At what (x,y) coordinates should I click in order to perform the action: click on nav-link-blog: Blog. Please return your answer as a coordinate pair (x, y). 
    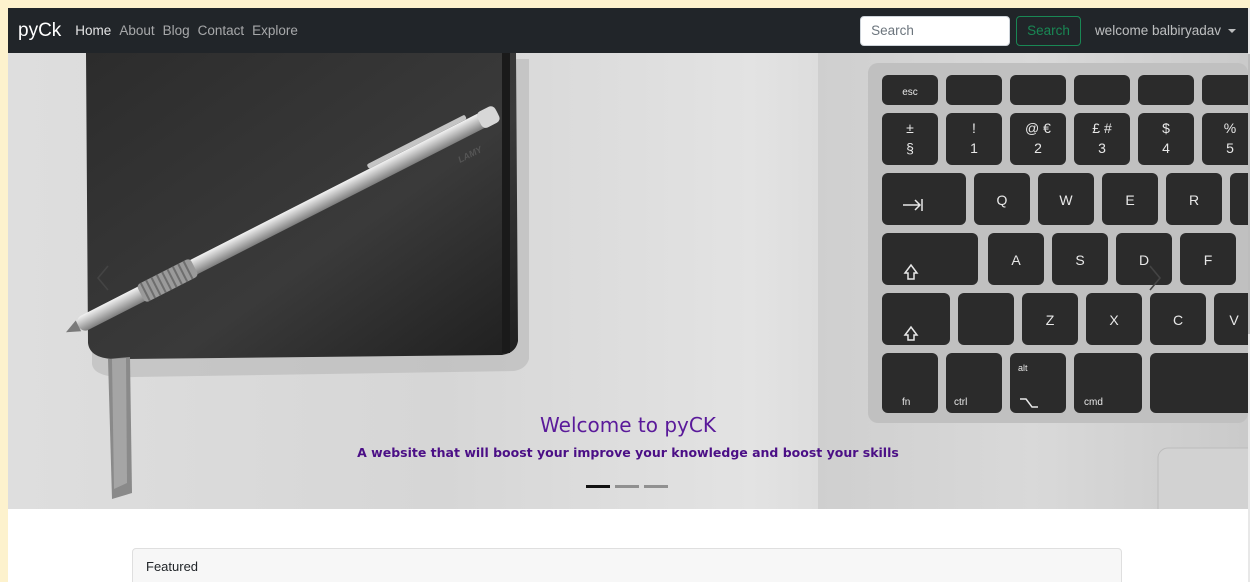
    Looking at the image, I should click on (176, 30).